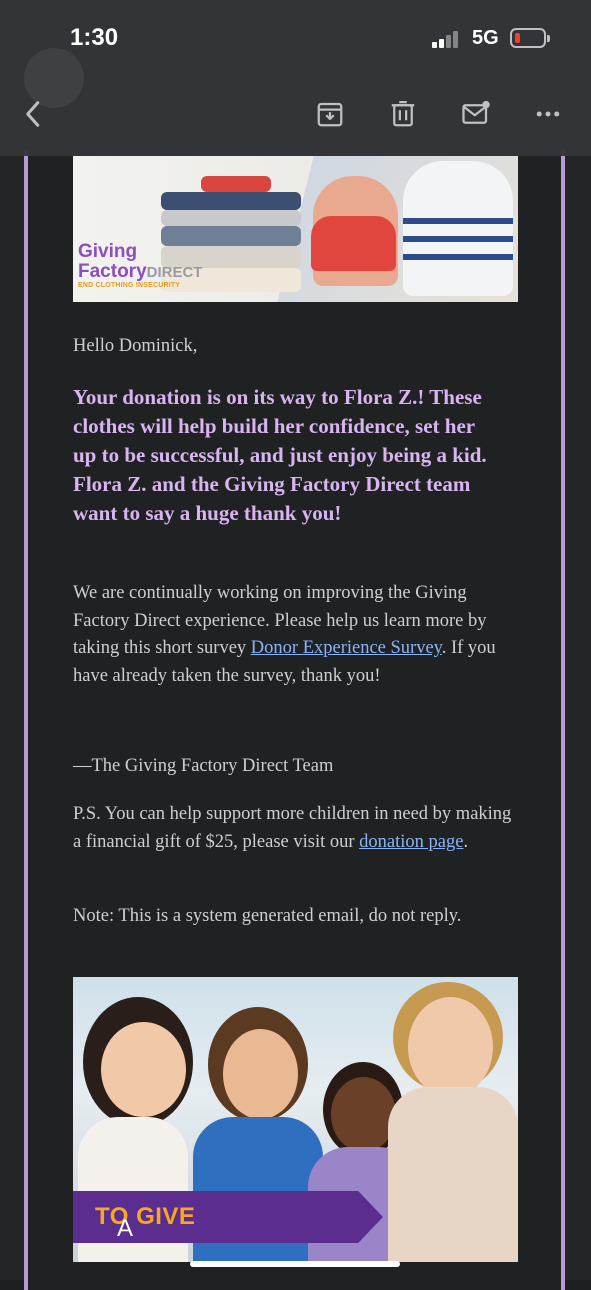 The image size is (591, 1290). Describe the element at coordinates (530, 38) in the screenshot. I see `battery-icon` at that location.